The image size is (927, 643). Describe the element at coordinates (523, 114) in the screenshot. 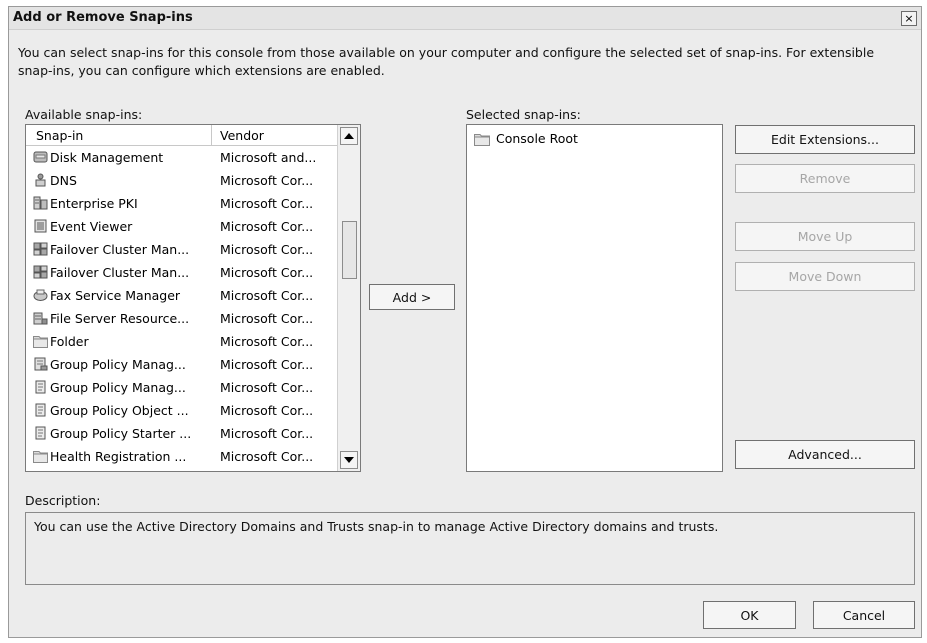

I see `selected-snapins-label: Selected snap-ins:` at that location.